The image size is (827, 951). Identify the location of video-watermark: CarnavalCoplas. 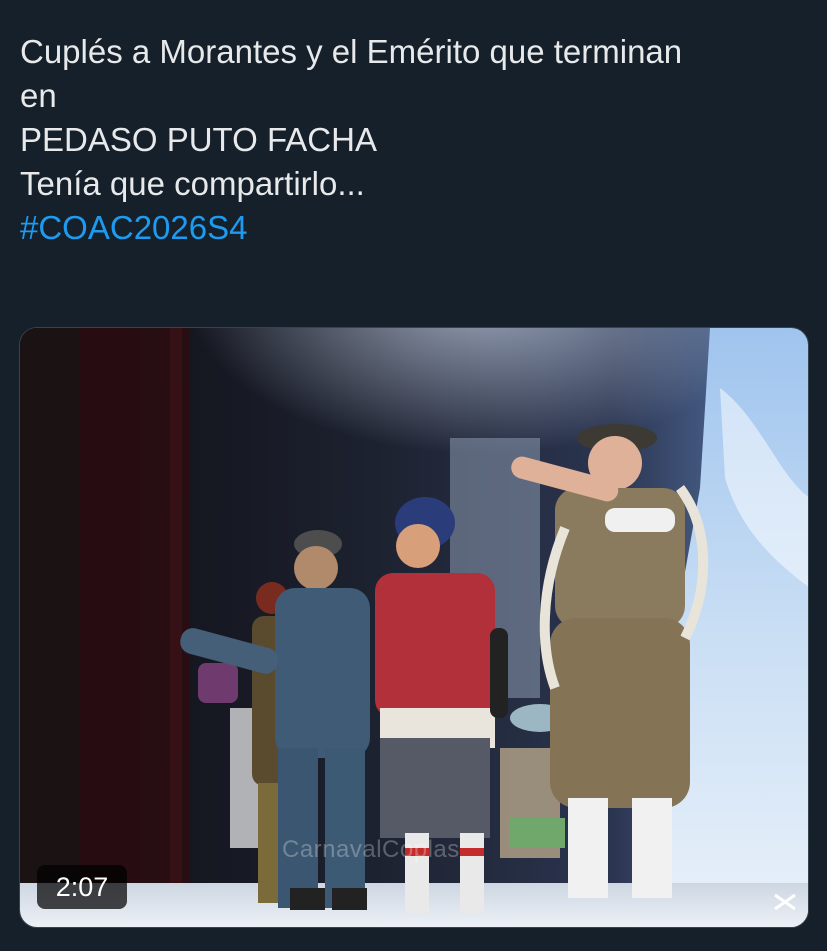
(371, 849).